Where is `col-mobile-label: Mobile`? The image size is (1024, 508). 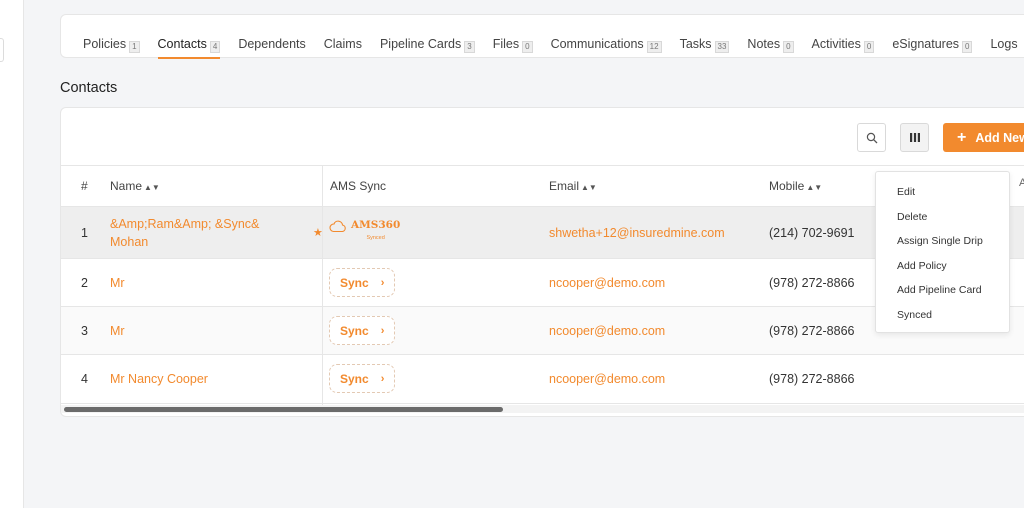
col-mobile-label: Mobile is located at coordinates (787, 186).